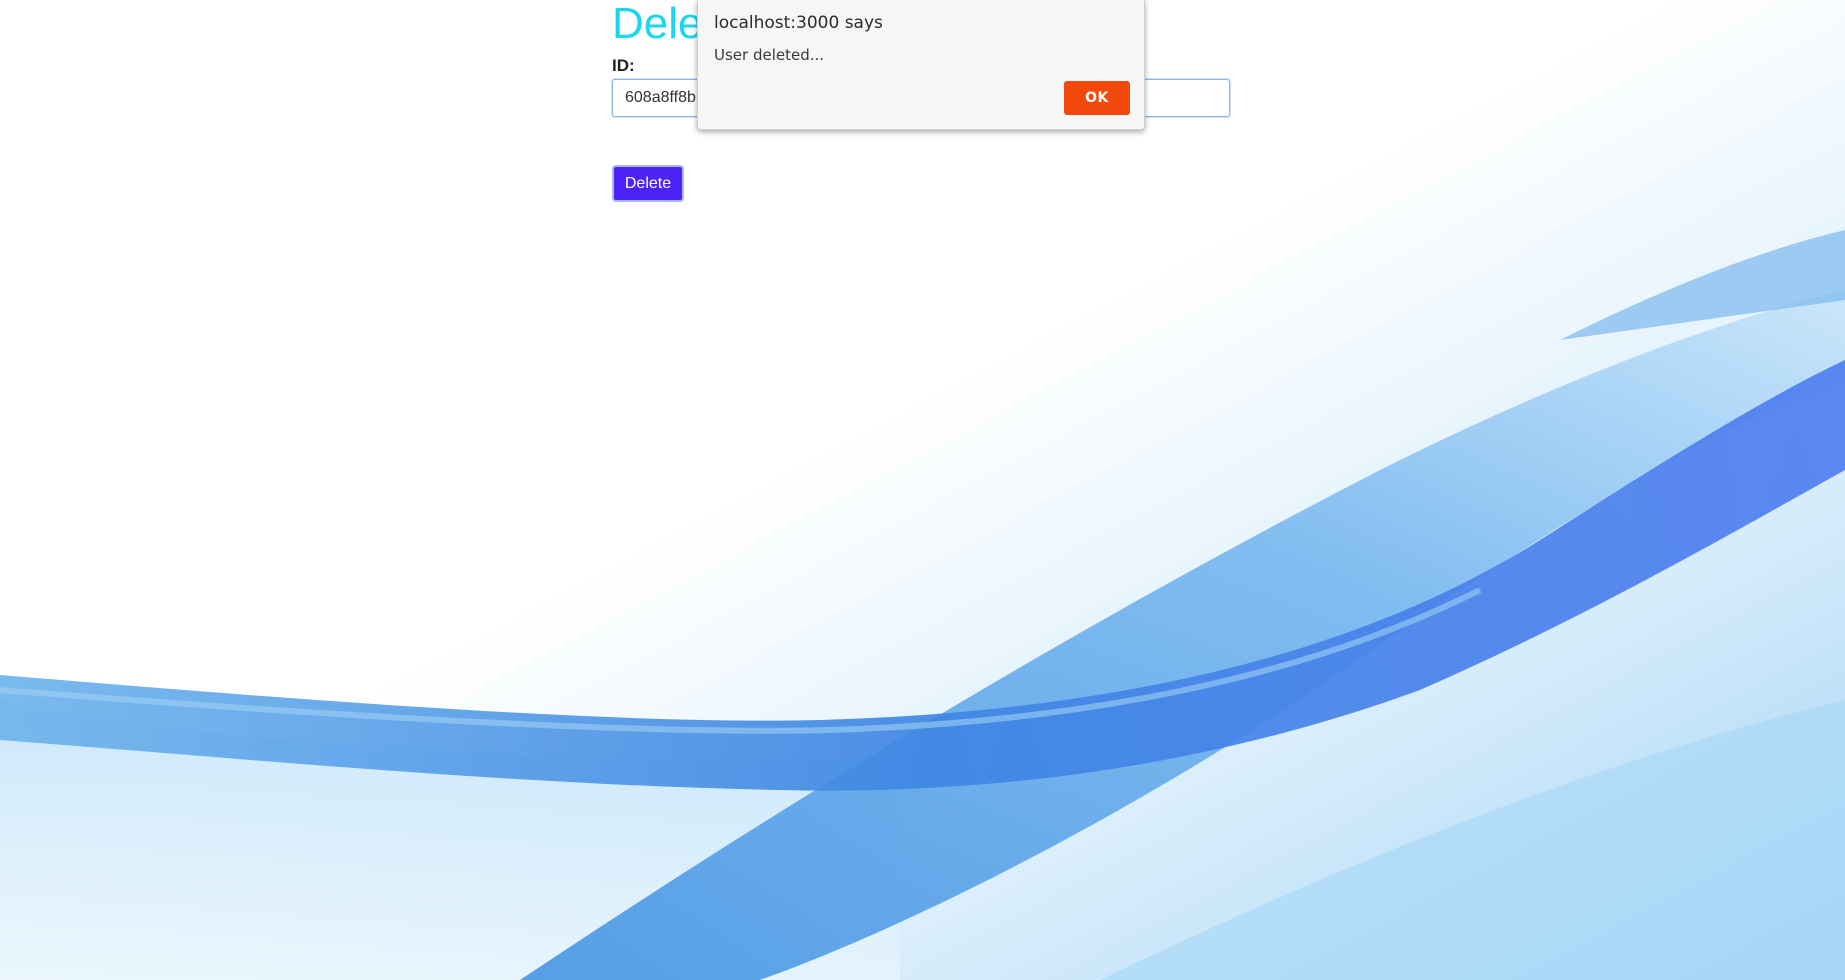 Image resolution: width=1845 pixels, height=980 pixels. Describe the element at coordinates (921, 65) in the screenshot. I see `alert-dialog: localhost:3000 says User deleted... OK` at that location.